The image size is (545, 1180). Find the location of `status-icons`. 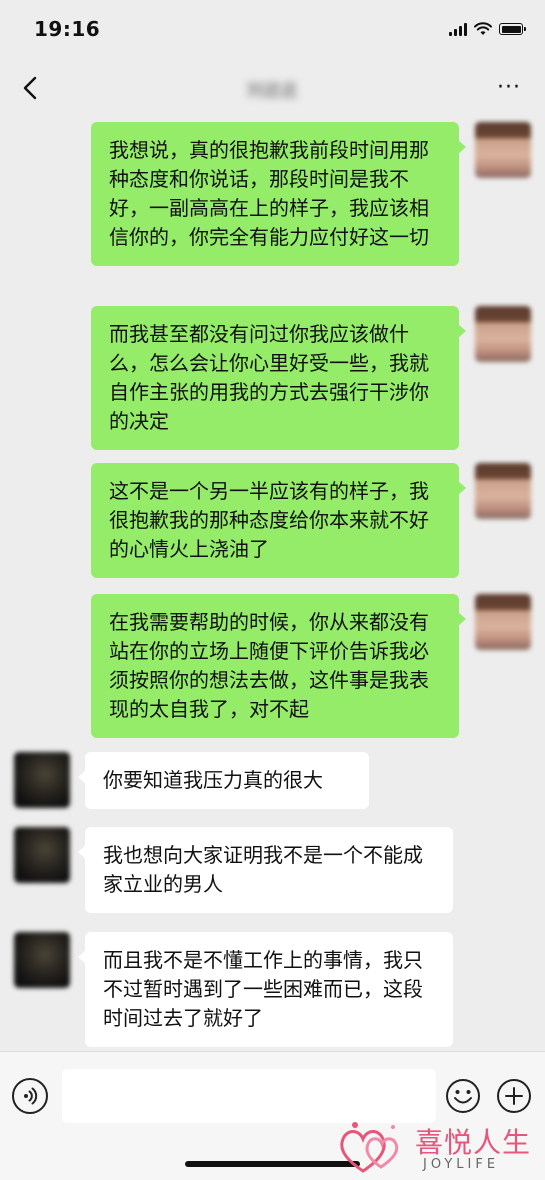

status-icons is located at coordinates (487, 29).